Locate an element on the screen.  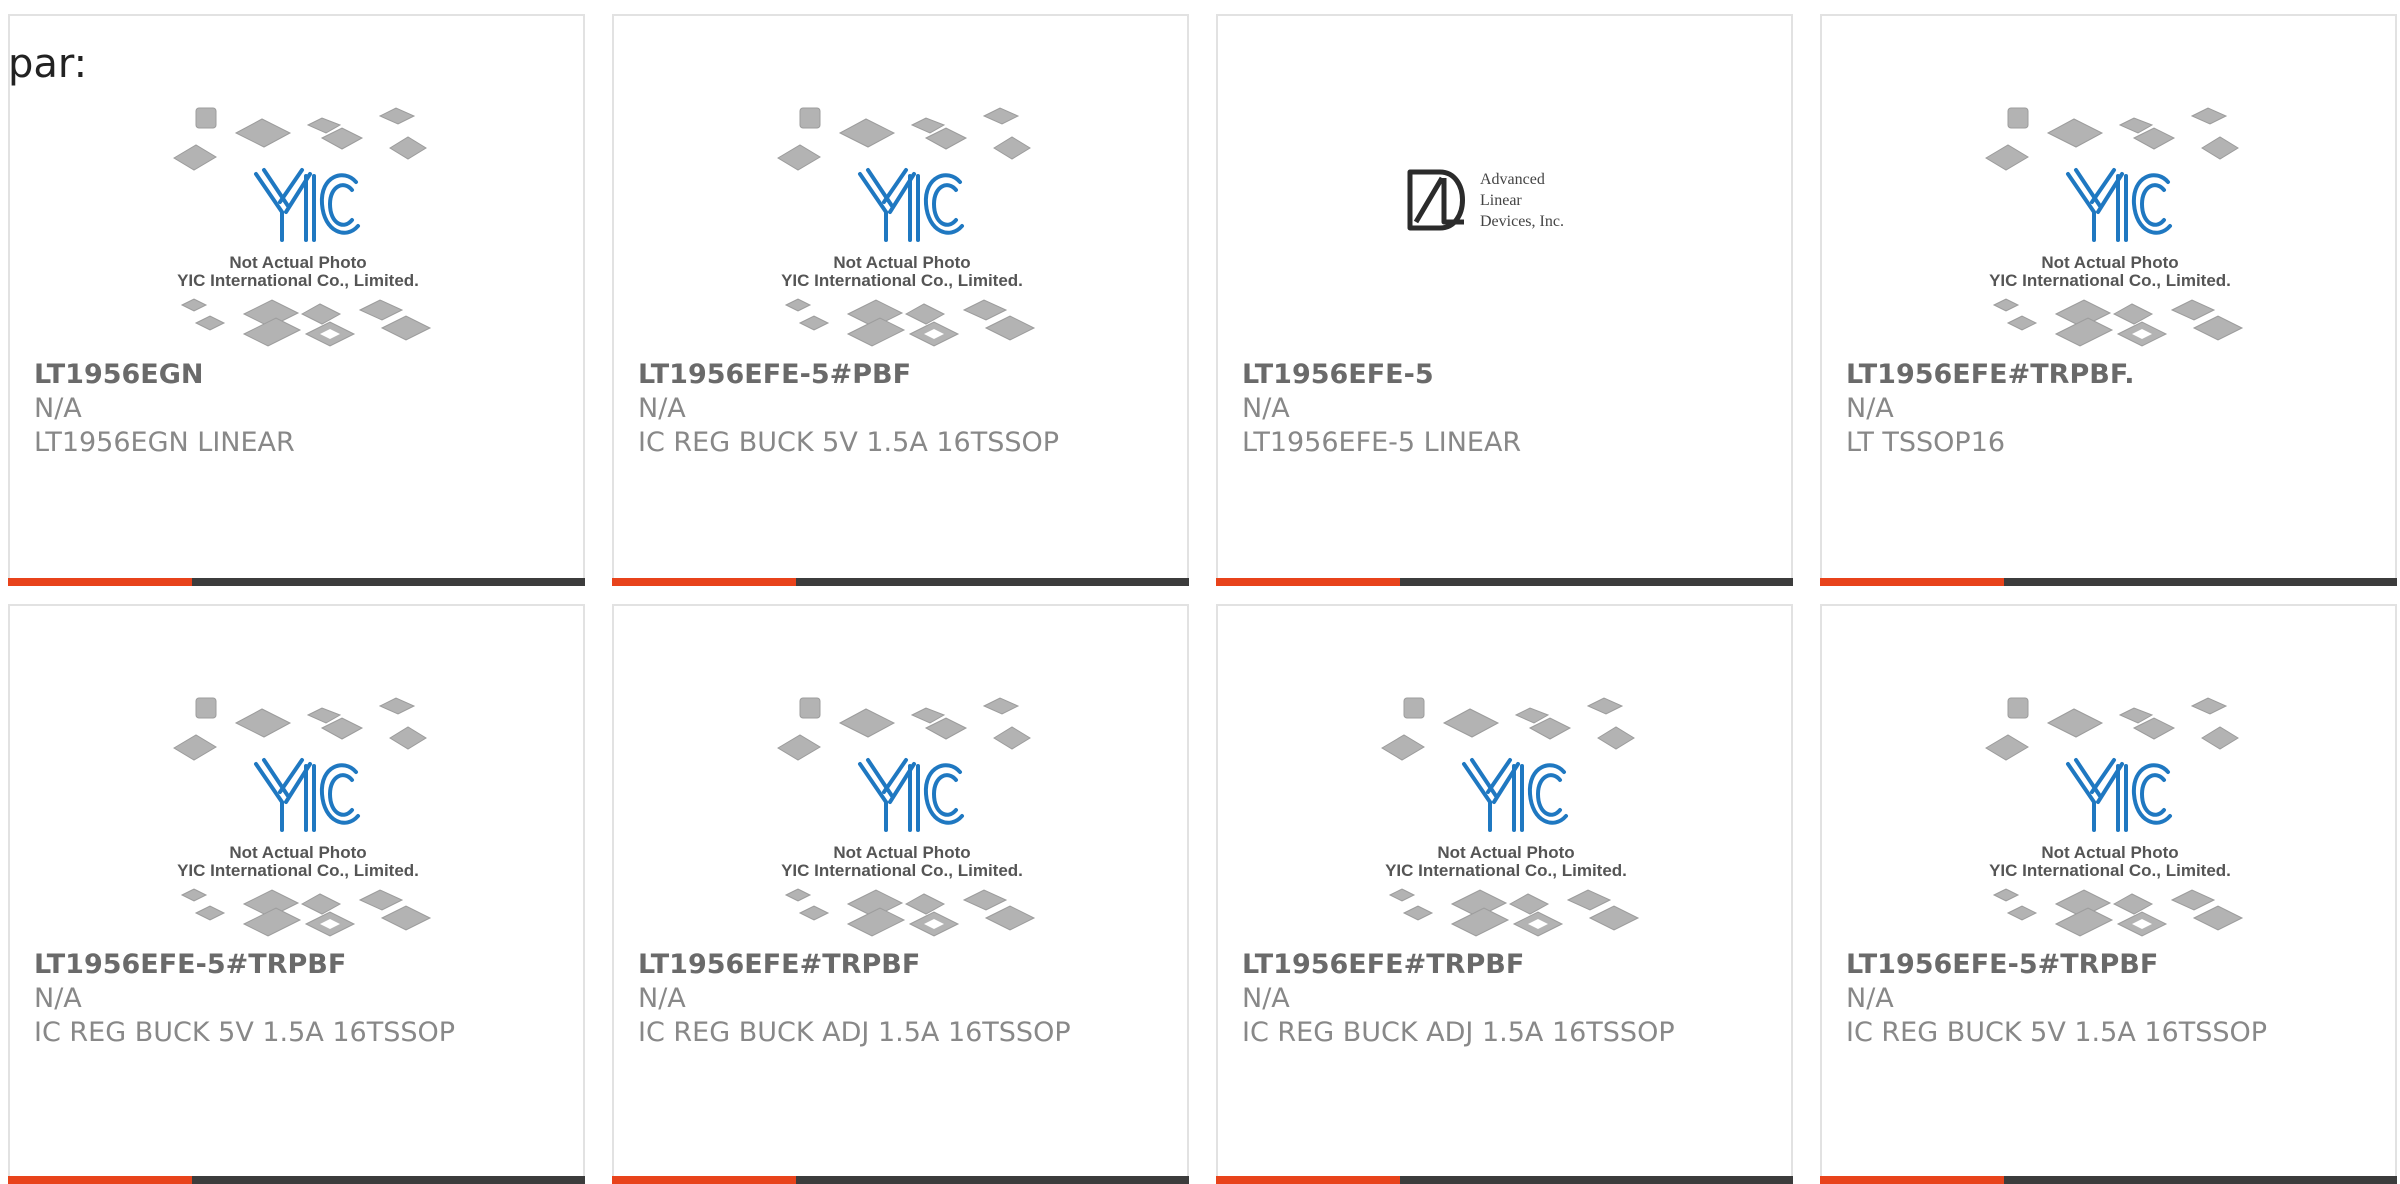
ald-logo-line-3: Devices, Inc. is located at coordinates (1522, 221).